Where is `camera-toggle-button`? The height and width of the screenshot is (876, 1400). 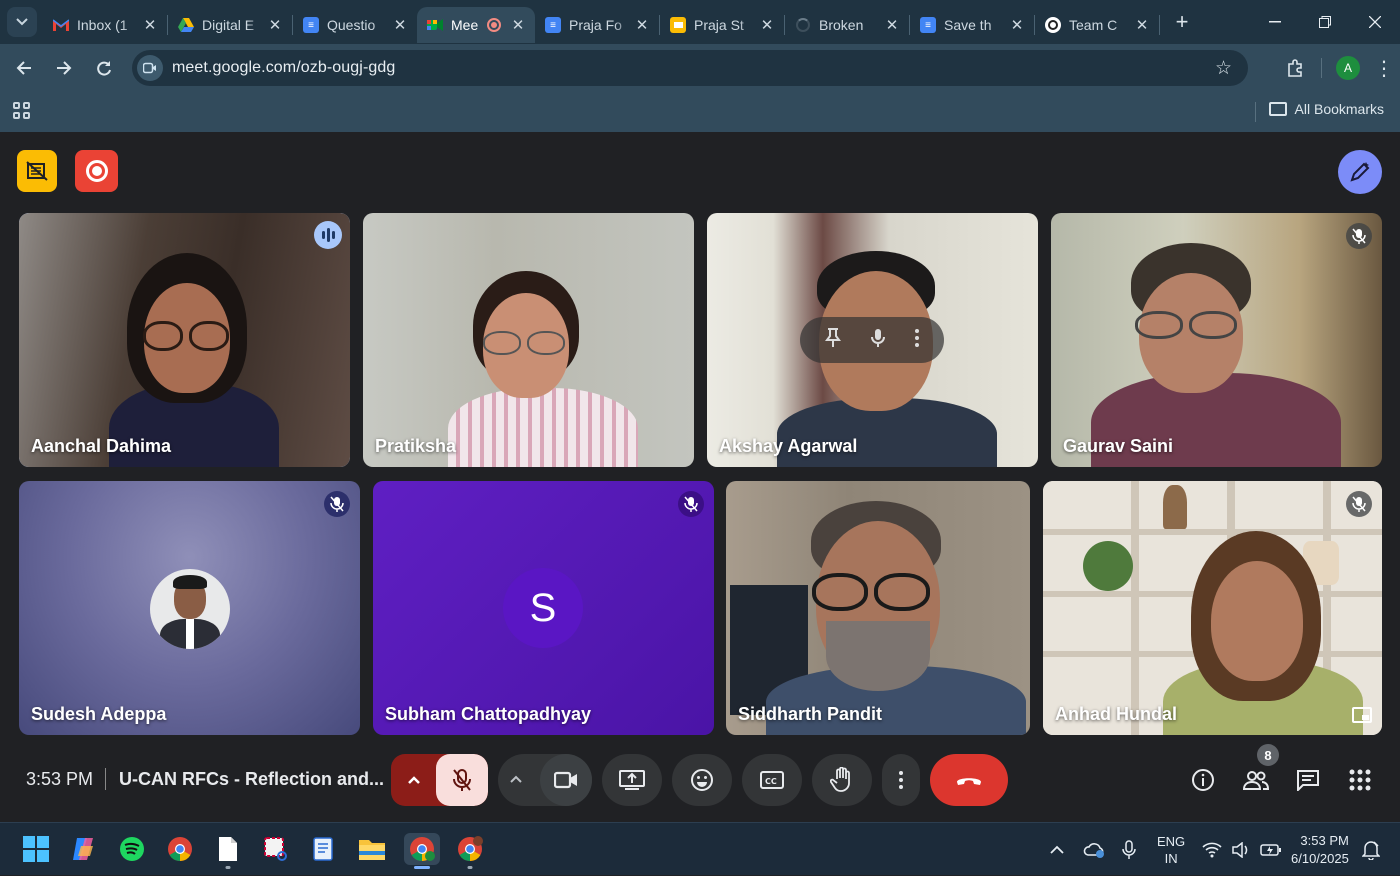
camera-toggle-button is located at coordinates (566, 780).